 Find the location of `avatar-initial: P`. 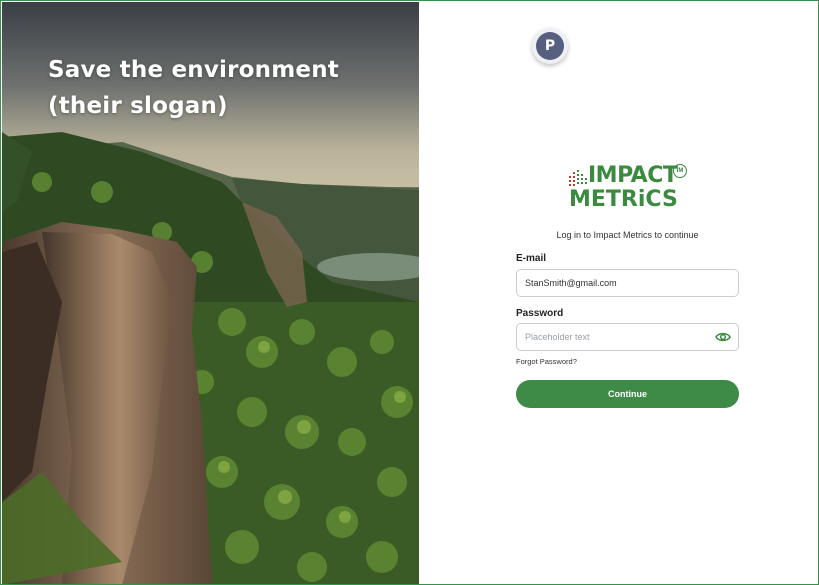

avatar-initial: P is located at coordinates (550, 46).